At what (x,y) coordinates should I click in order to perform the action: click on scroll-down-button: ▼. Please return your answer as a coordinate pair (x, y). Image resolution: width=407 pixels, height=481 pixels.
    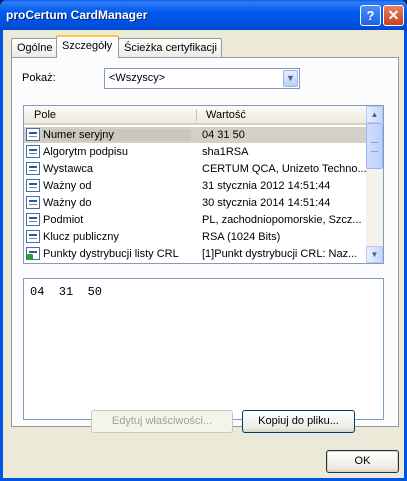
    Looking at the image, I should click on (374, 254).